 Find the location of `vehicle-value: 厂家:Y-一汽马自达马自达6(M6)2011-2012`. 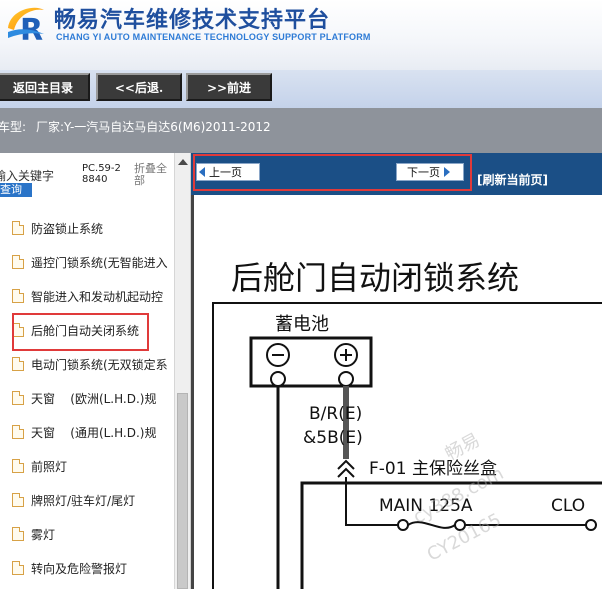

vehicle-value: 厂家:Y-一汽马自达马自达6(M6)2011-2012 is located at coordinates (153, 127).